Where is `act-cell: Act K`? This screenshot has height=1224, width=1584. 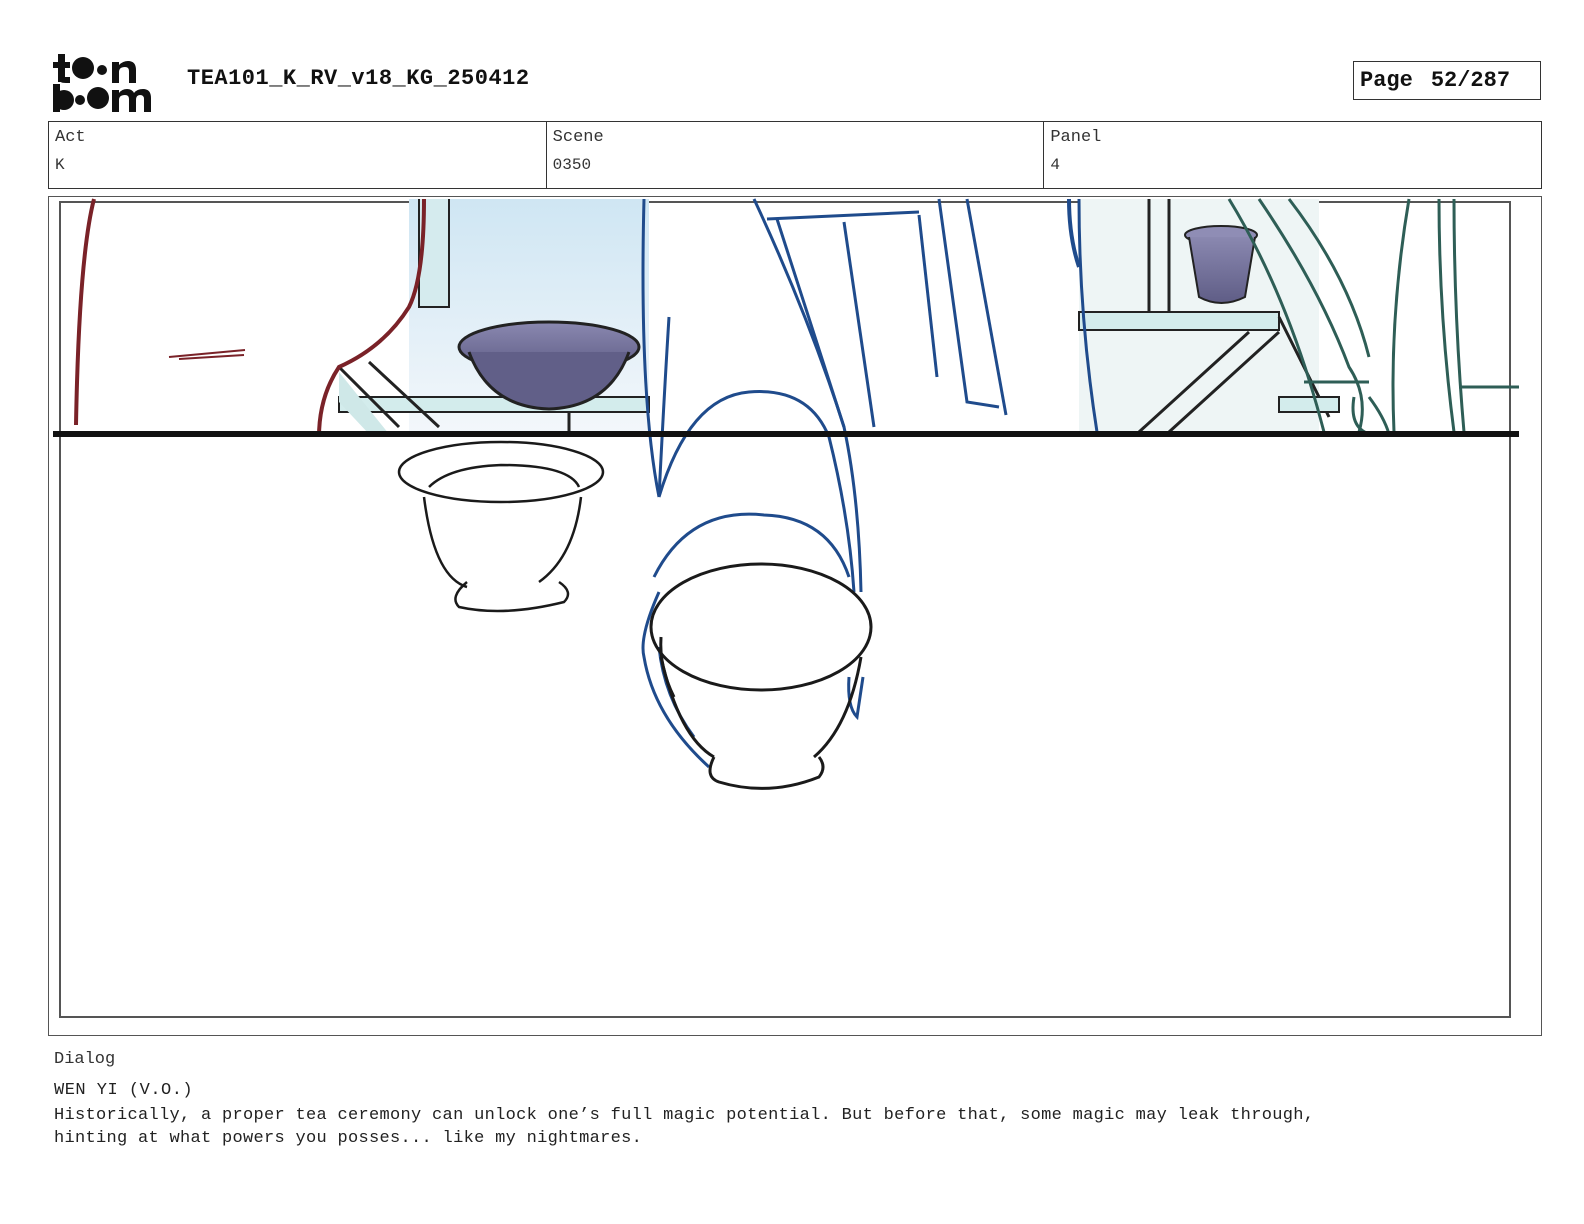 act-cell: Act K is located at coordinates (298, 155).